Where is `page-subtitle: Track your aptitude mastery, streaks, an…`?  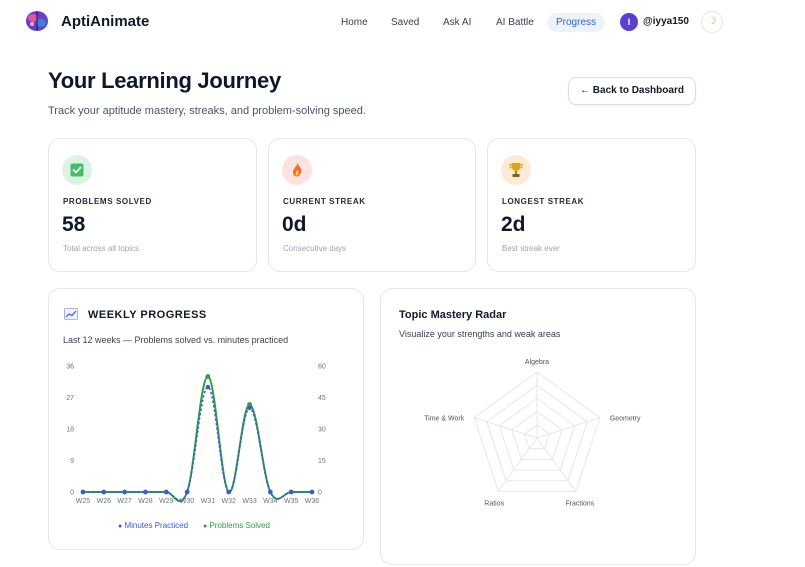 page-subtitle: Track your aptitude mastery, streaks, an… is located at coordinates (207, 111).